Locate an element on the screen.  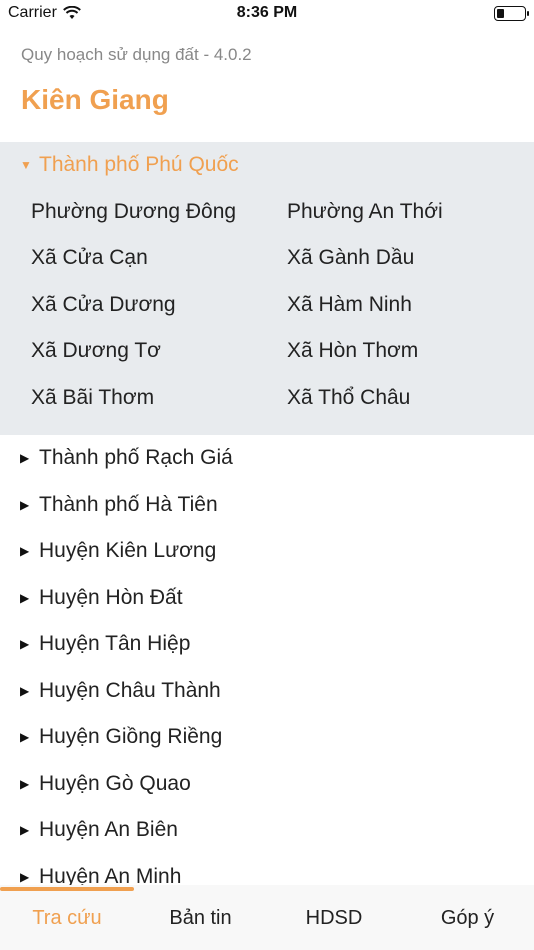
ward-item: Xã Hàm Ninh is located at coordinates (395, 305).